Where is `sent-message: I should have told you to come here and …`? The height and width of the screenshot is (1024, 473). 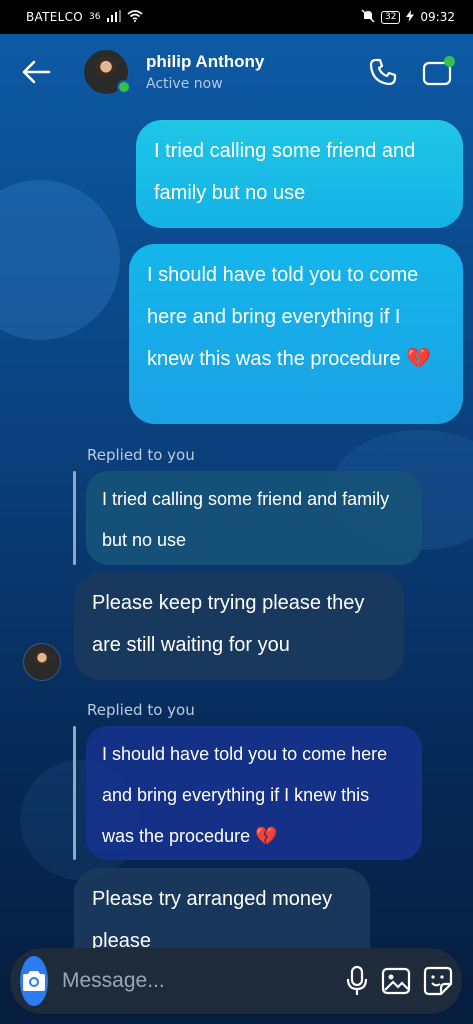
sent-message: I should have told you to come here and … is located at coordinates (296, 334).